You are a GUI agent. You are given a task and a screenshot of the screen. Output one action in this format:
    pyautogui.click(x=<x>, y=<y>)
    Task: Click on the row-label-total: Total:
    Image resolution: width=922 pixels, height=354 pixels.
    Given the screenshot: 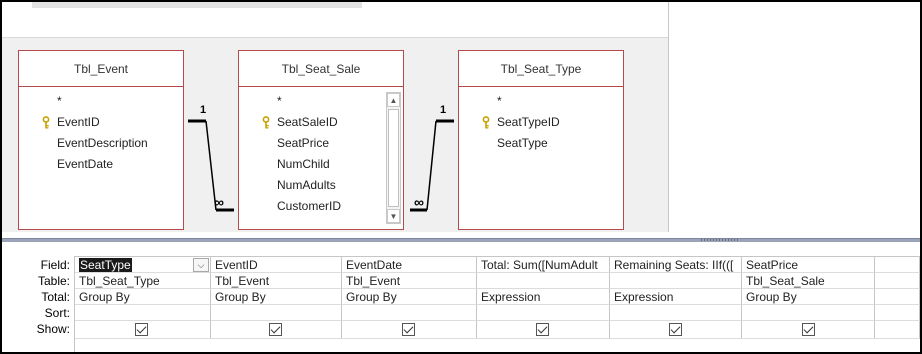 What is the action you would take?
    pyautogui.click(x=55, y=297)
    